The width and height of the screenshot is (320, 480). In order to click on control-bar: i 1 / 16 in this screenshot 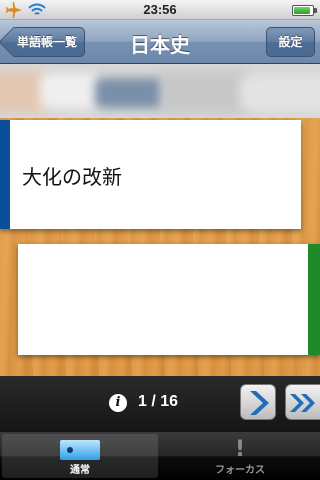, I will do `click(160, 404)`.